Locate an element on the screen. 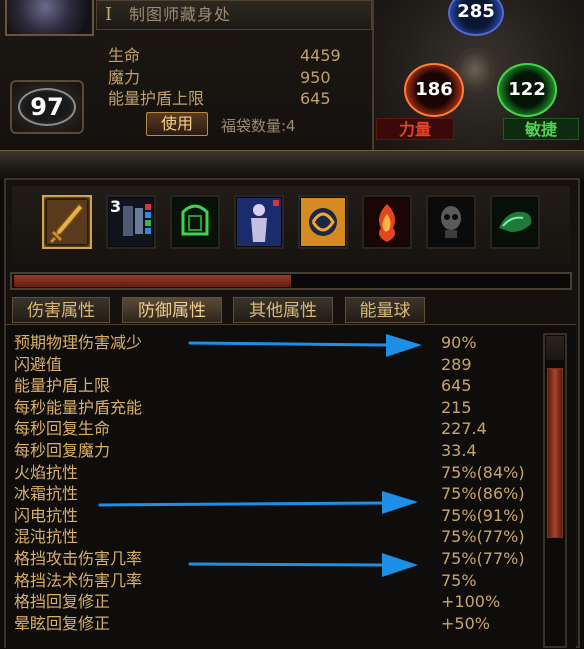 The height and width of the screenshot is (649, 584). stat-row-label: 晕眩回复修正 is located at coordinates (62, 623).